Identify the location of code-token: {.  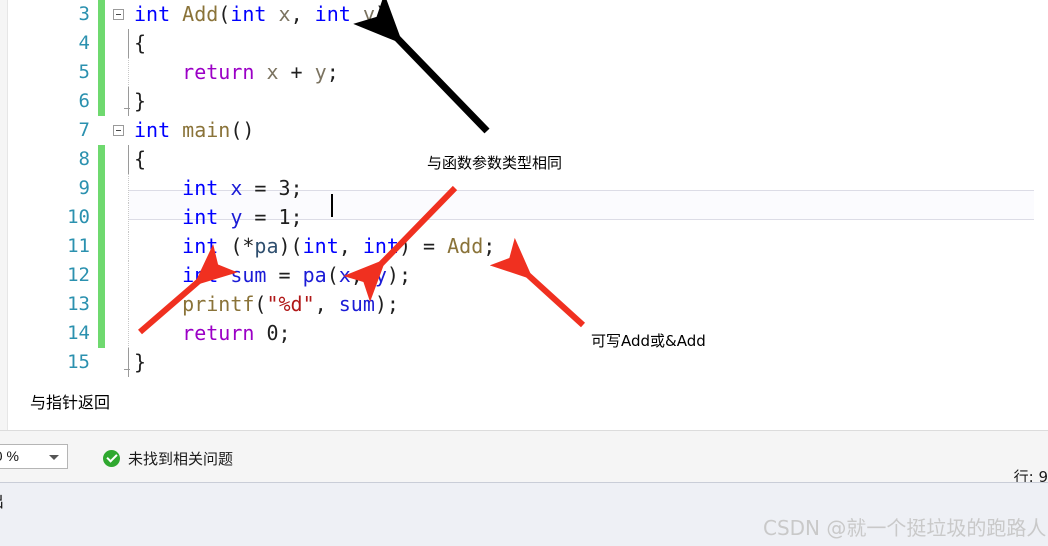
(140, 43).